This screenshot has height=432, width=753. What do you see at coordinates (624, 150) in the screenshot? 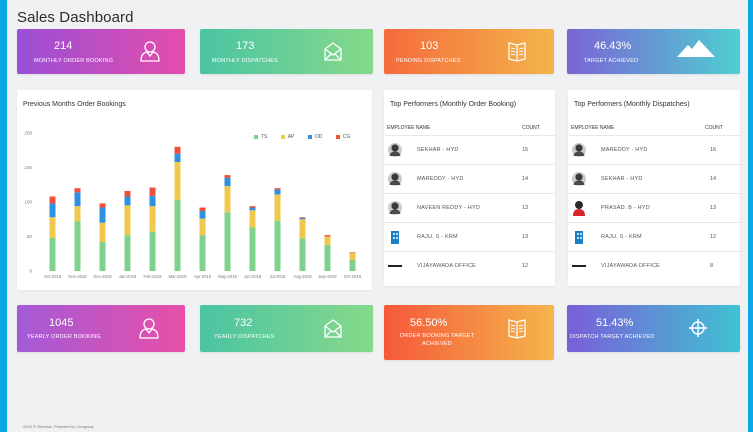
I see `employee-name: MAREDDY - HYD` at bounding box center [624, 150].